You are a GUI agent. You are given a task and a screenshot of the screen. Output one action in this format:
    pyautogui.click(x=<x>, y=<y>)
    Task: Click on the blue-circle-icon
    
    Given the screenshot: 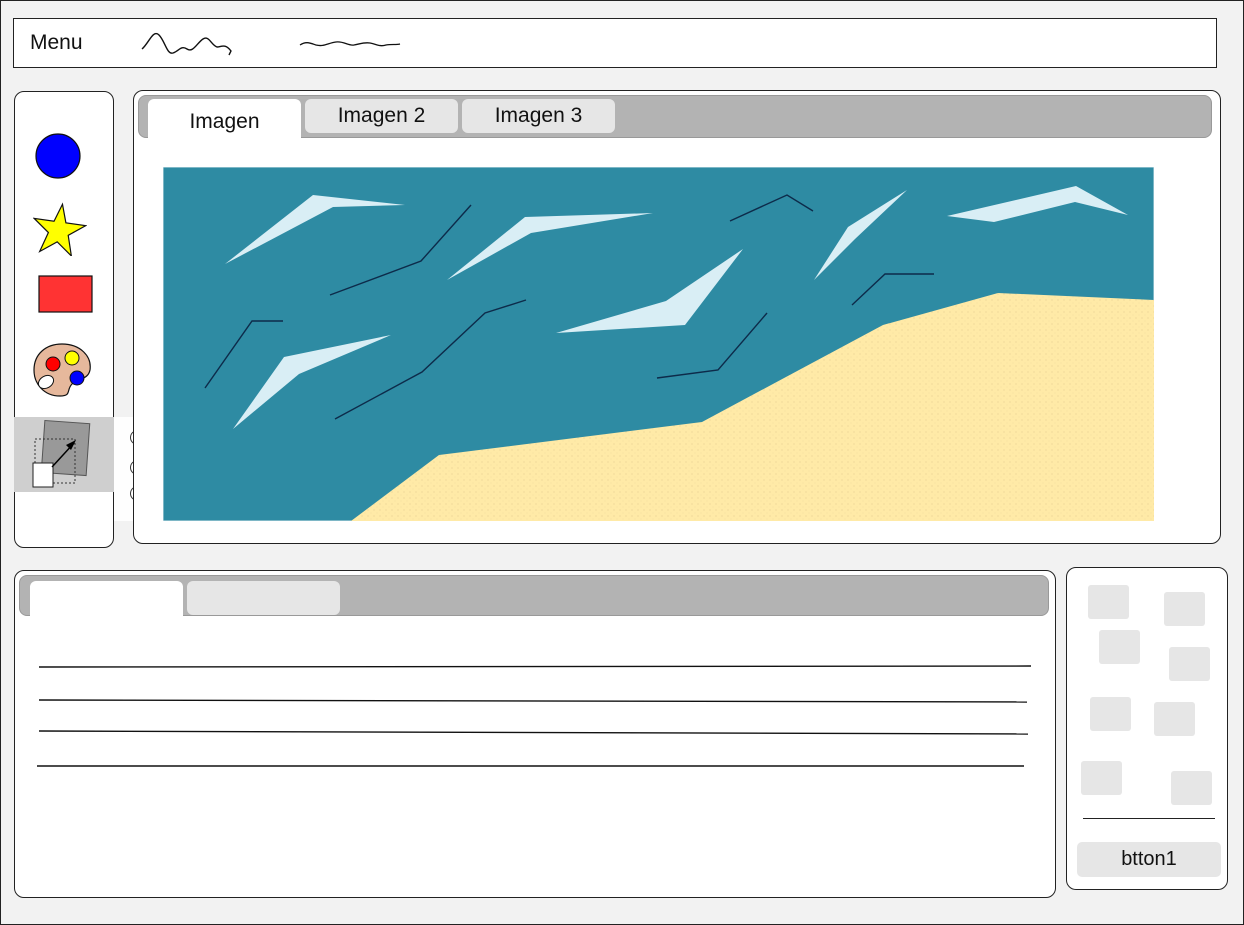 What is the action you would take?
    pyautogui.click(x=59, y=157)
    